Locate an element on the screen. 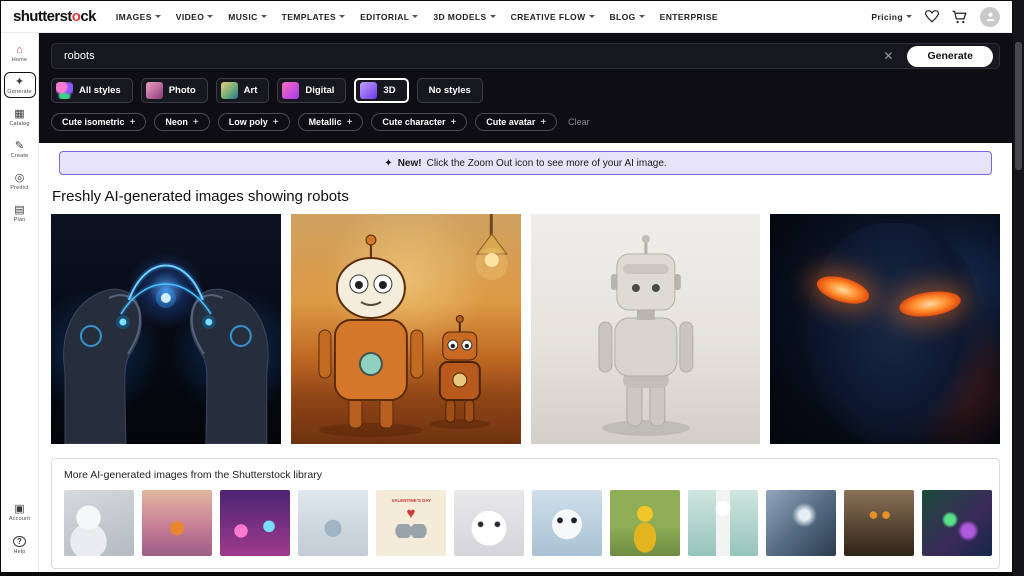  clear-prompt-icon: ✕ is located at coordinates (888, 56).